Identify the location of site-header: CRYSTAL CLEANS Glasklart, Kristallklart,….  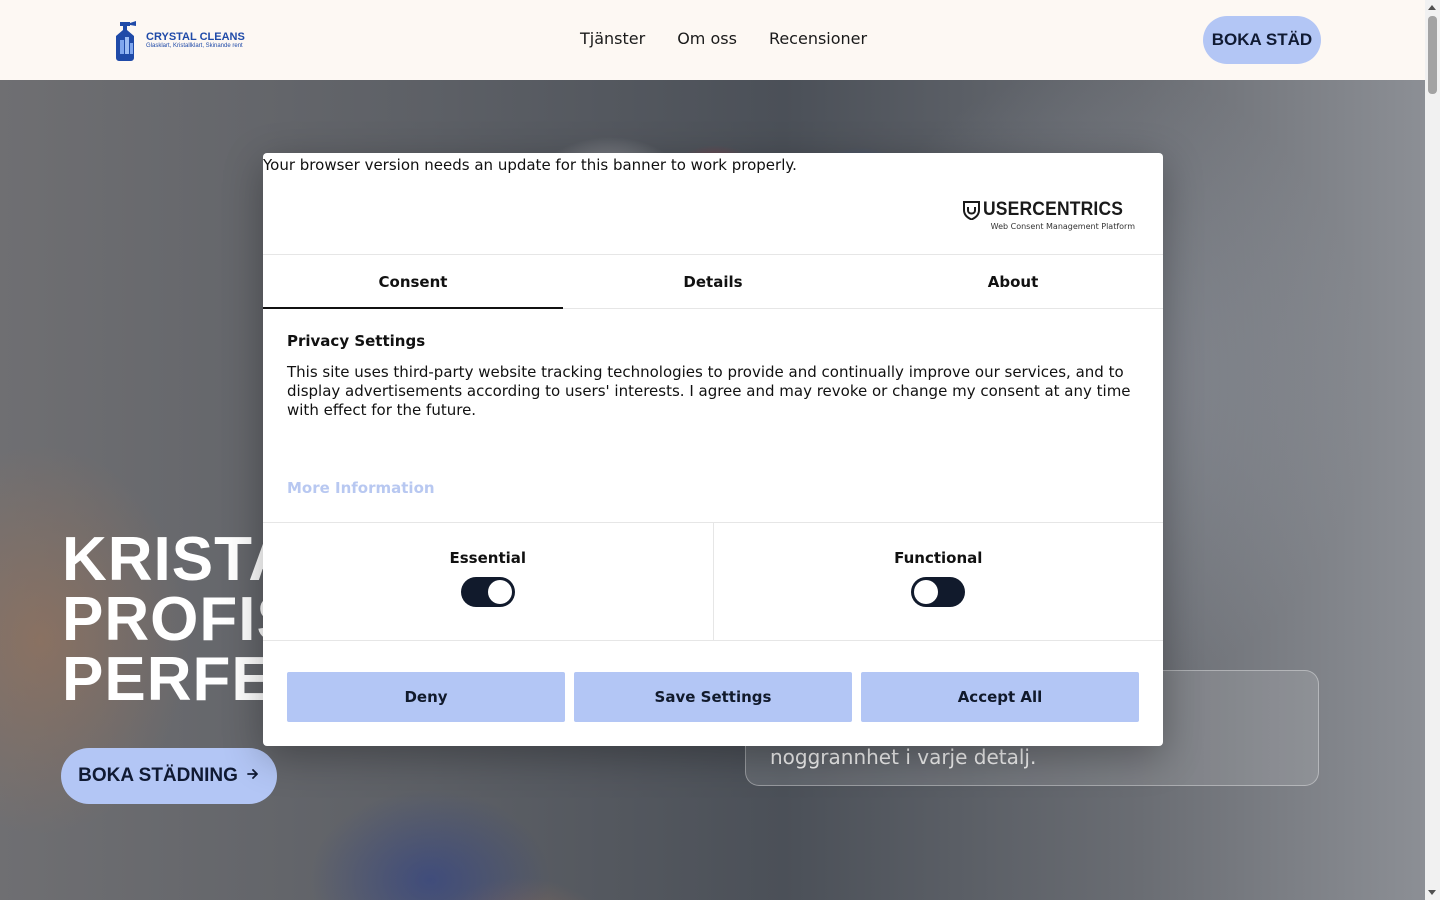
(712, 40).